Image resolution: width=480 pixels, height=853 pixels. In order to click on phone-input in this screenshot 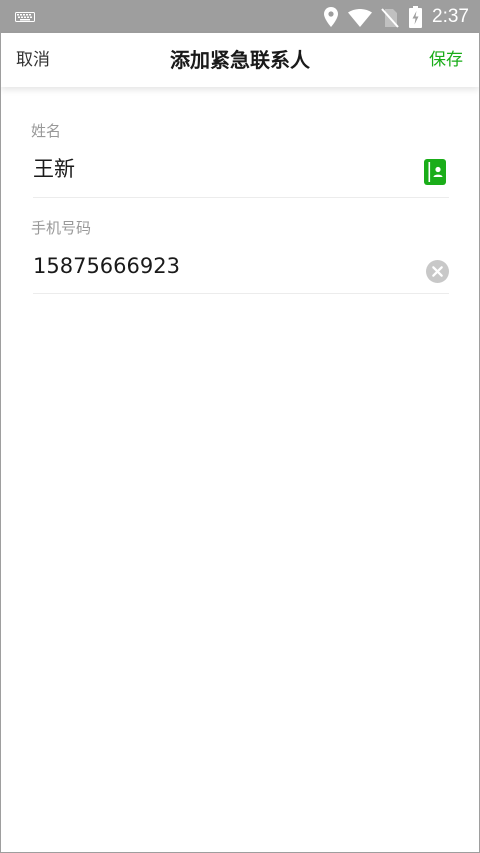, I will do `click(223, 266)`.